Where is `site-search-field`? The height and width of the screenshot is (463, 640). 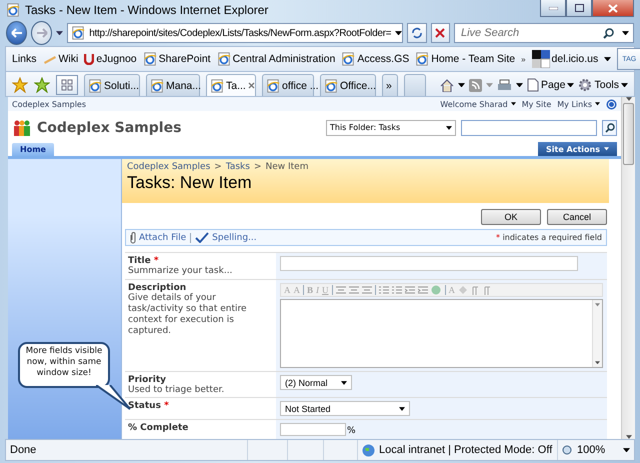 site-search-field is located at coordinates (529, 128).